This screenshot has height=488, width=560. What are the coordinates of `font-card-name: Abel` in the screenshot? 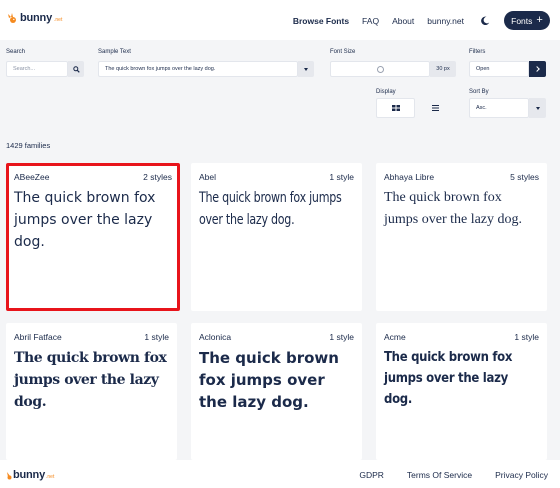 It's located at (208, 177).